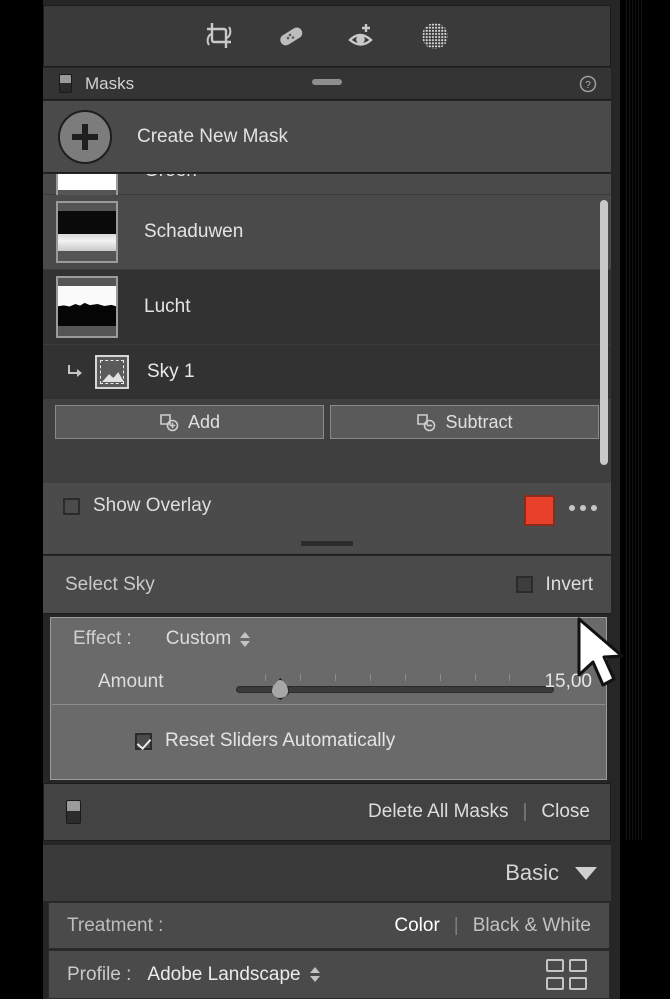 The width and height of the screenshot is (670, 999). What do you see at coordinates (327, 137) in the screenshot?
I see `create-new-mask-row: Create New Mask` at bounding box center [327, 137].